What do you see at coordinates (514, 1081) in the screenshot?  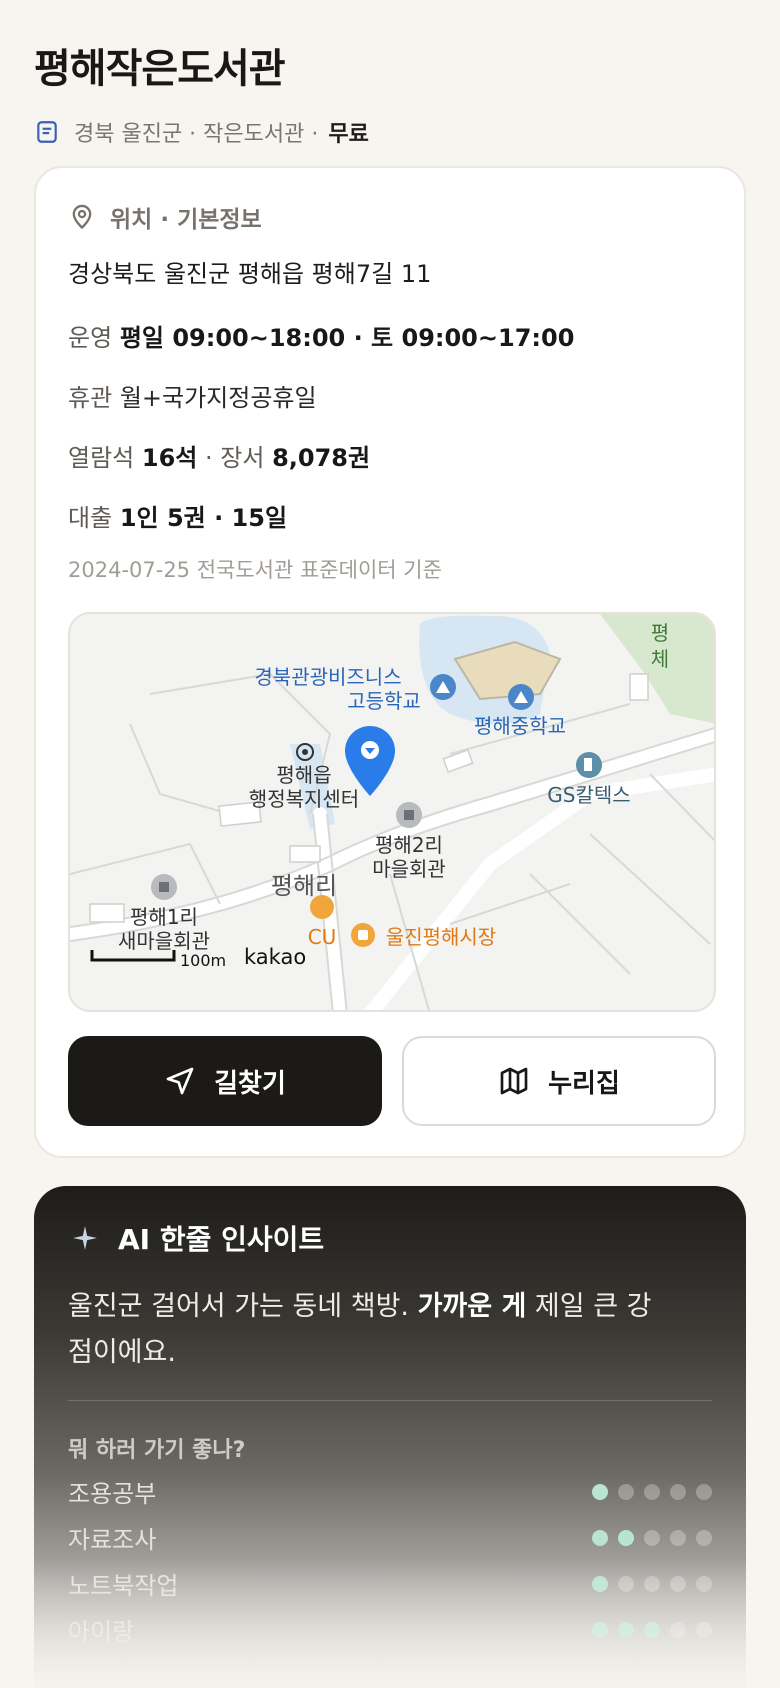 I see `map-icon` at bounding box center [514, 1081].